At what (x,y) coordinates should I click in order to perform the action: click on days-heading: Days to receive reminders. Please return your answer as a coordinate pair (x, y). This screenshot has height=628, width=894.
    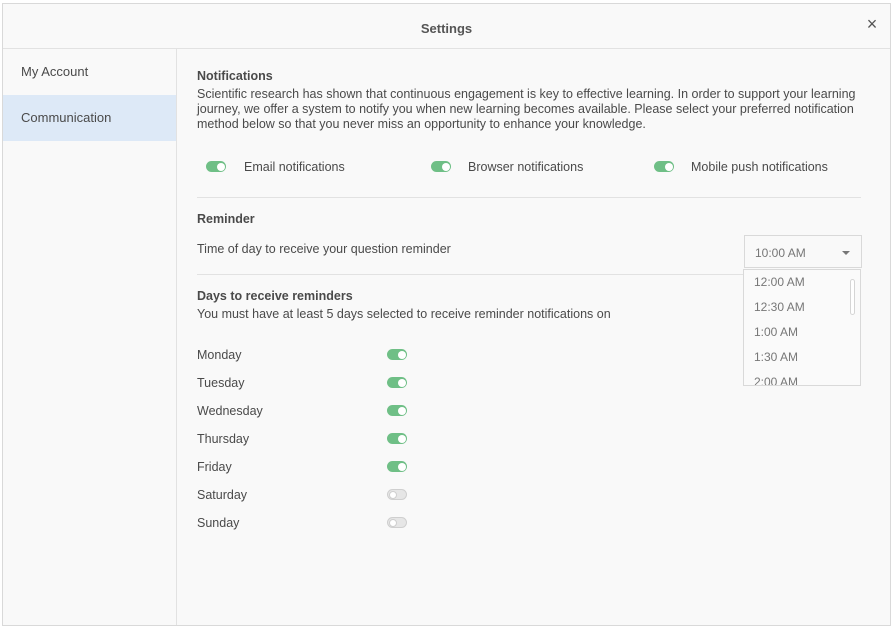
    Looking at the image, I should click on (275, 296).